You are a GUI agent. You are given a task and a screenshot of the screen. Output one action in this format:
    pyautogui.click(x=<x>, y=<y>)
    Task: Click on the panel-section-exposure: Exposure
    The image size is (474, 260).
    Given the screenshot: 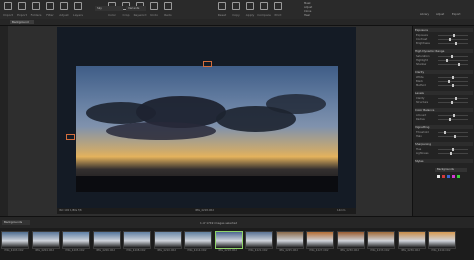 What is the action you would take?
    pyautogui.click(x=444, y=30)
    